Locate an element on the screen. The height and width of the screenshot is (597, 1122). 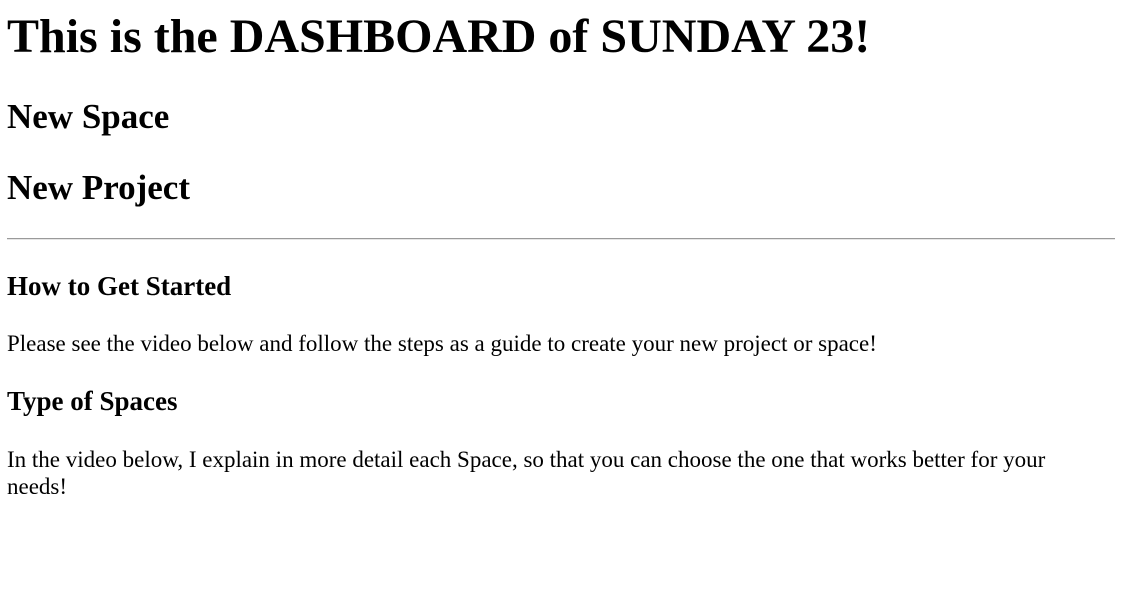
get-started-heading: How to Get Started is located at coordinates (119, 286).